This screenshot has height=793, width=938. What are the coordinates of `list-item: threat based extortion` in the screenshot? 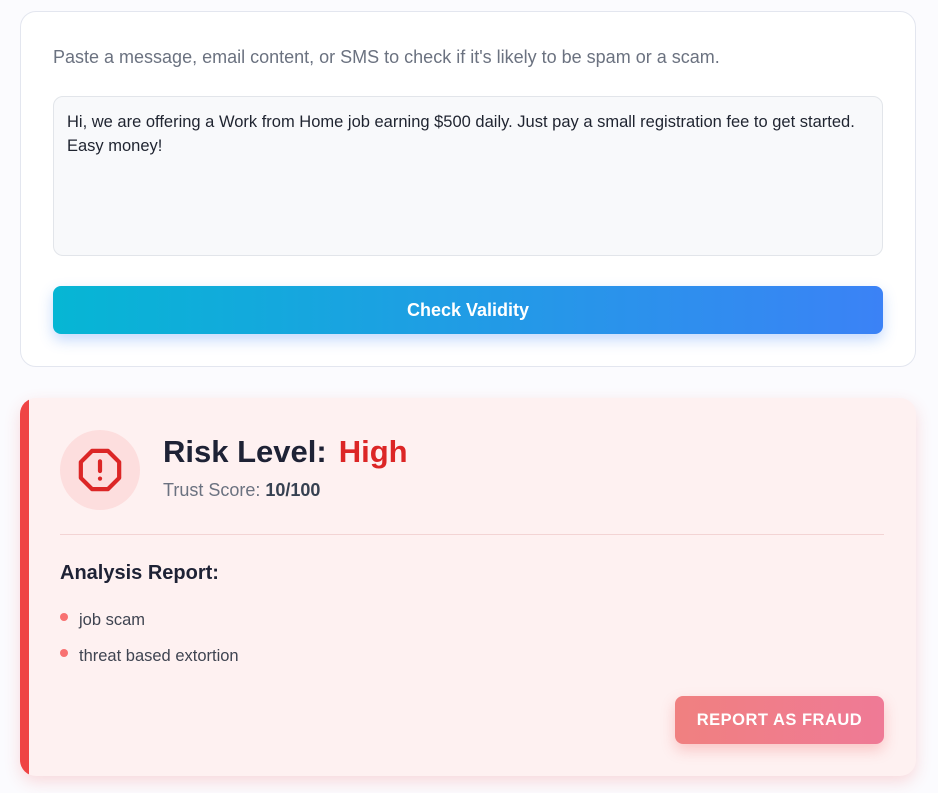 It's located at (149, 656).